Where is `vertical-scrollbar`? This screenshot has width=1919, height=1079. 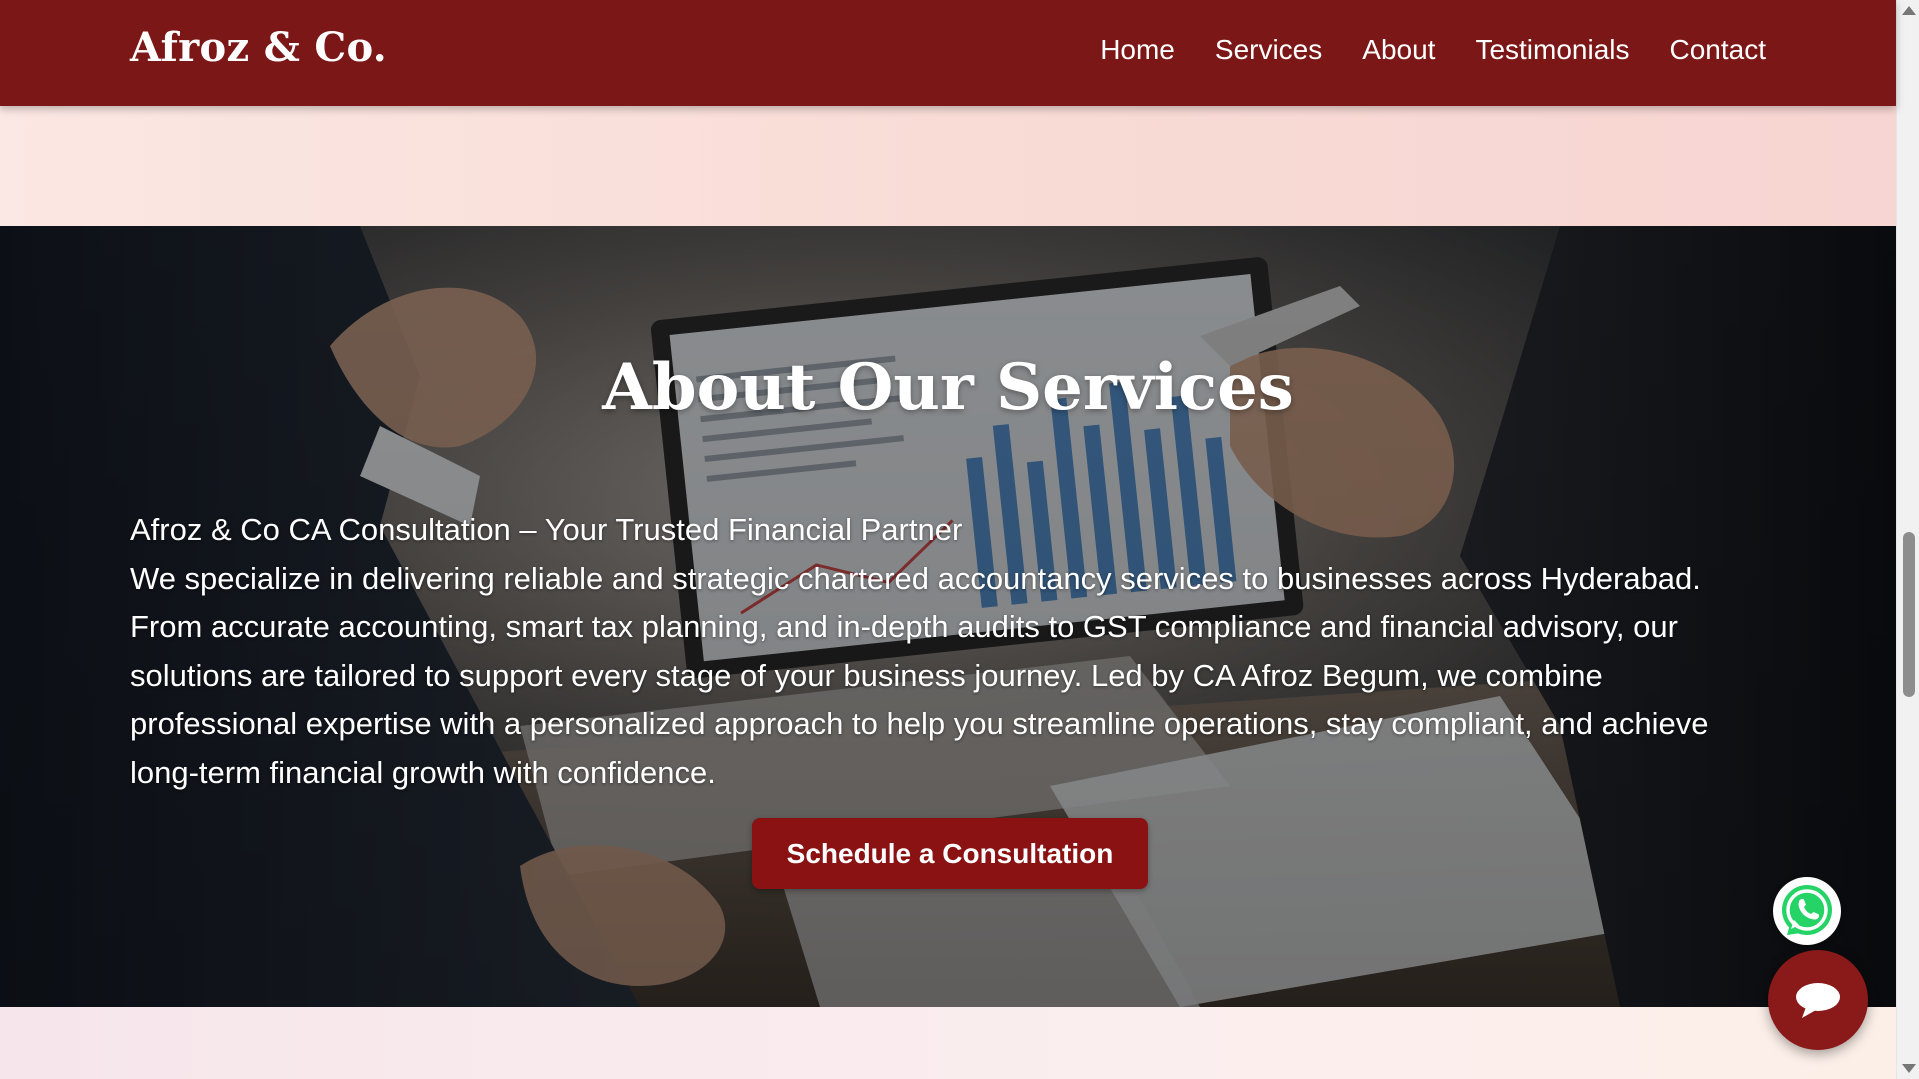 vertical-scrollbar is located at coordinates (1907, 539).